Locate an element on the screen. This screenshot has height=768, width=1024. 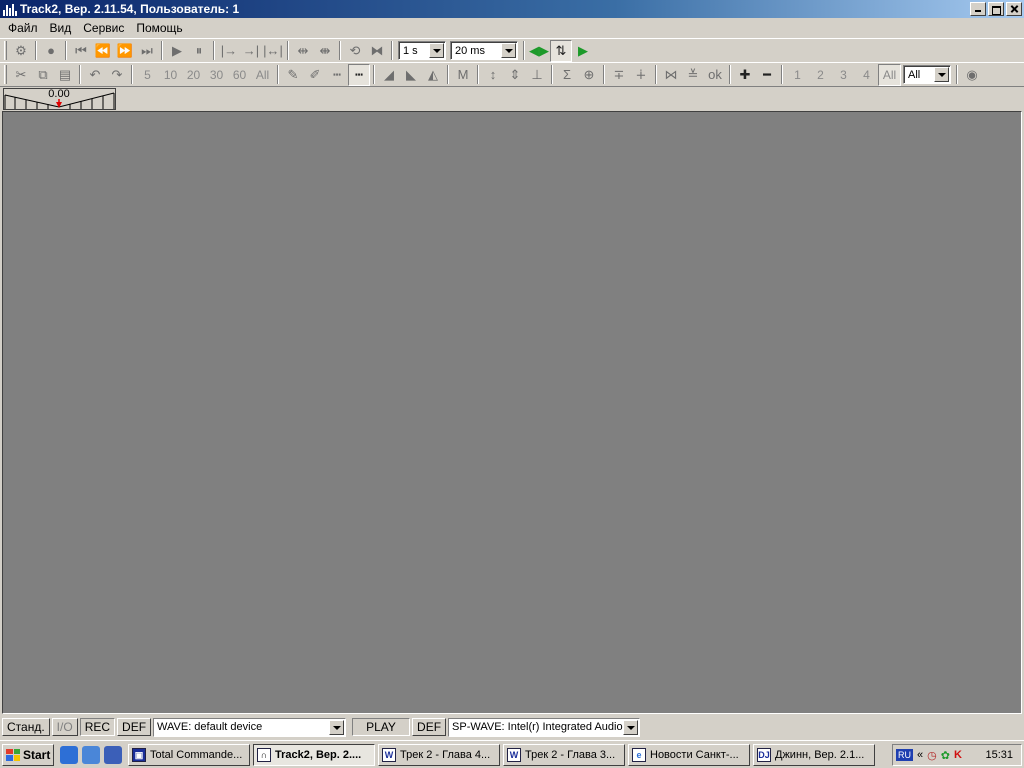
restore-button is located at coordinates (996, 9).